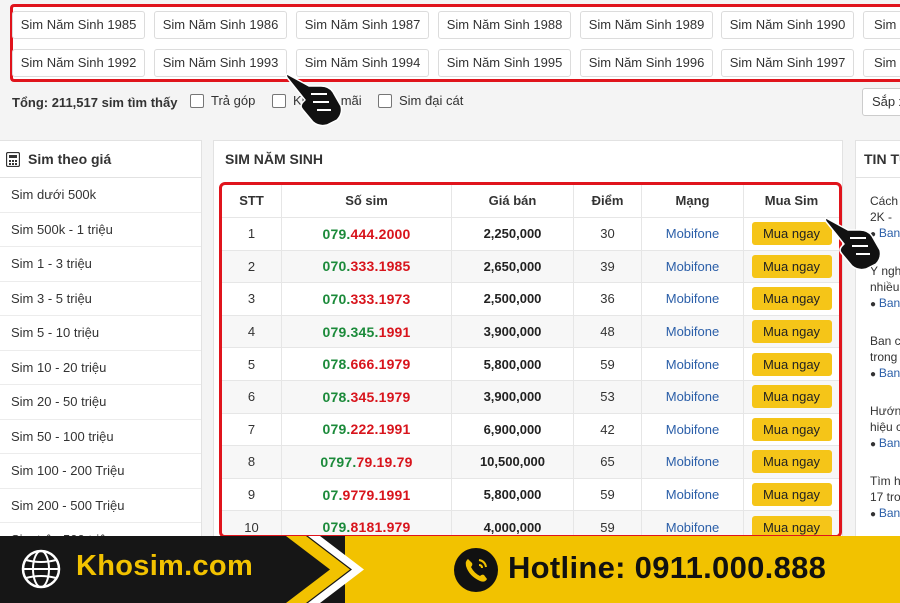 This screenshot has height=603, width=900. Describe the element at coordinates (530, 495) in the screenshot. I see `table-row: 9 07.9779.1991 5,800,000 59 Mobifone Mua ngay` at that location.